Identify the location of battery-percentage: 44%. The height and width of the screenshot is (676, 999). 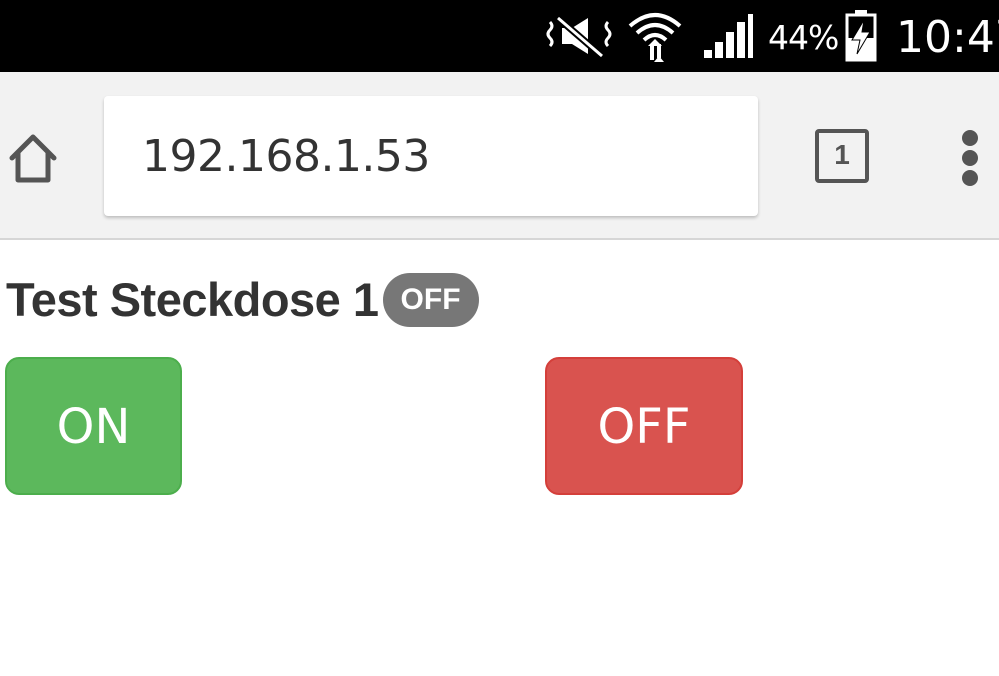
(803, 37).